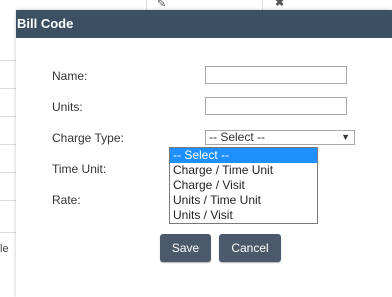 The image size is (392, 297). What do you see at coordinates (276, 75) in the screenshot?
I see `name-field` at bounding box center [276, 75].